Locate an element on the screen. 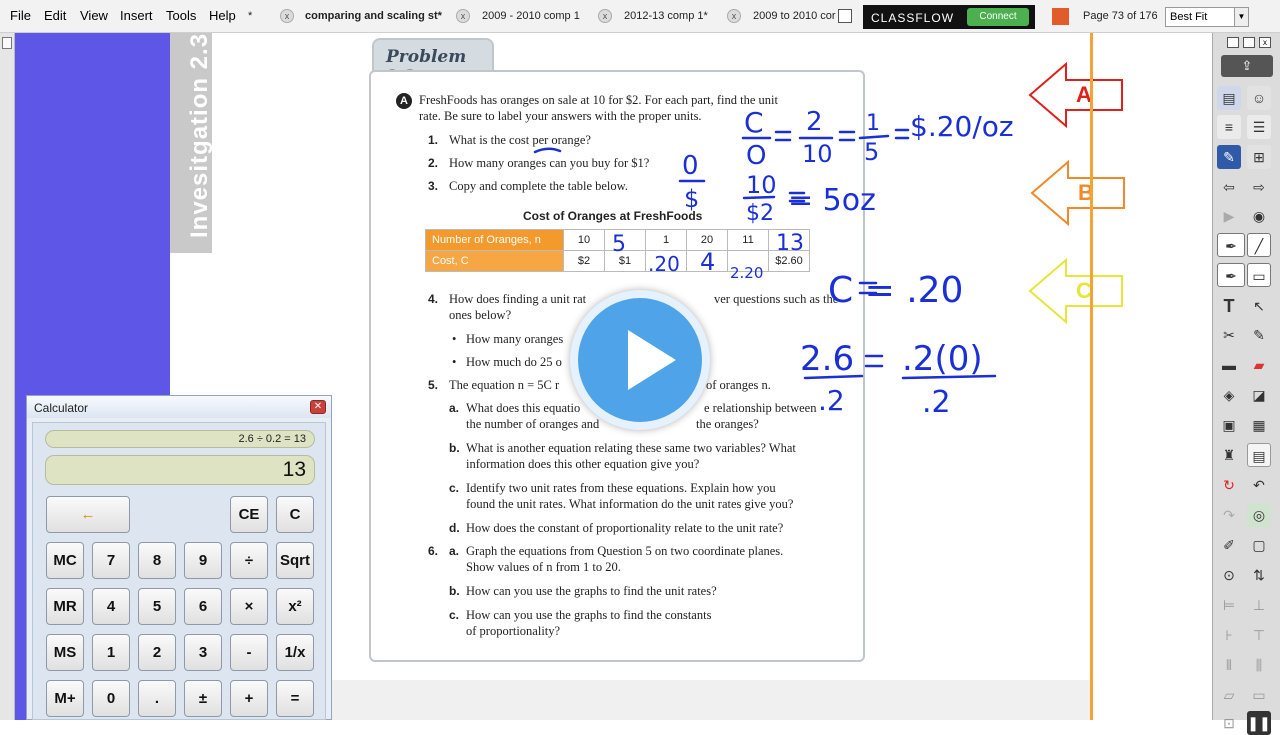 The height and width of the screenshot is (735, 1280). pen-width-icon: ╱ is located at coordinates (1259, 245).